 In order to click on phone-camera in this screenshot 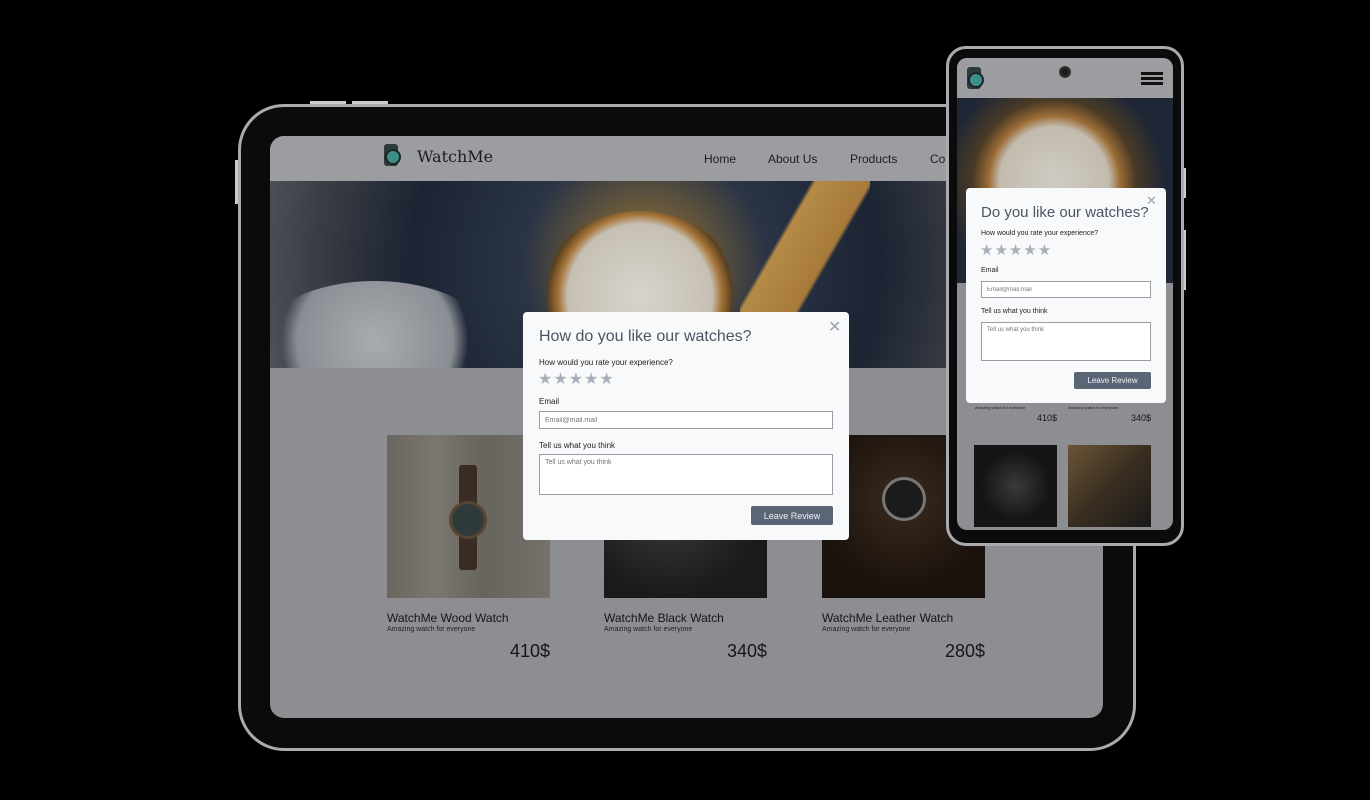, I will do `click(1065, 72)`.